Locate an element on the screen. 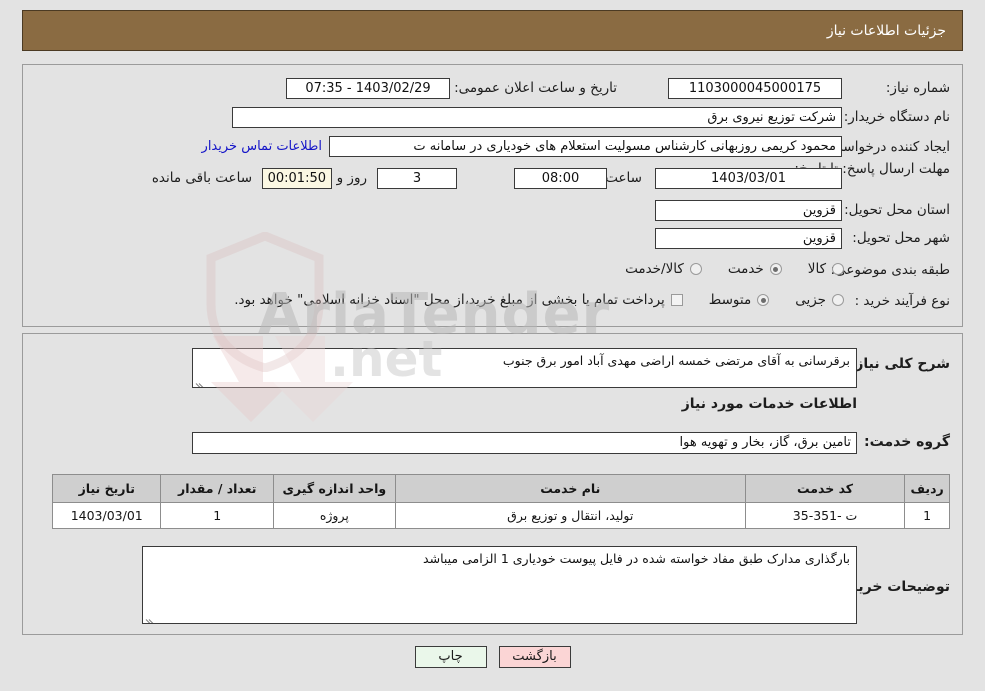 The height and width of the screenshot is (691, 985). classification-option-khedmat: خدمت is located at coordinates (755, 269).